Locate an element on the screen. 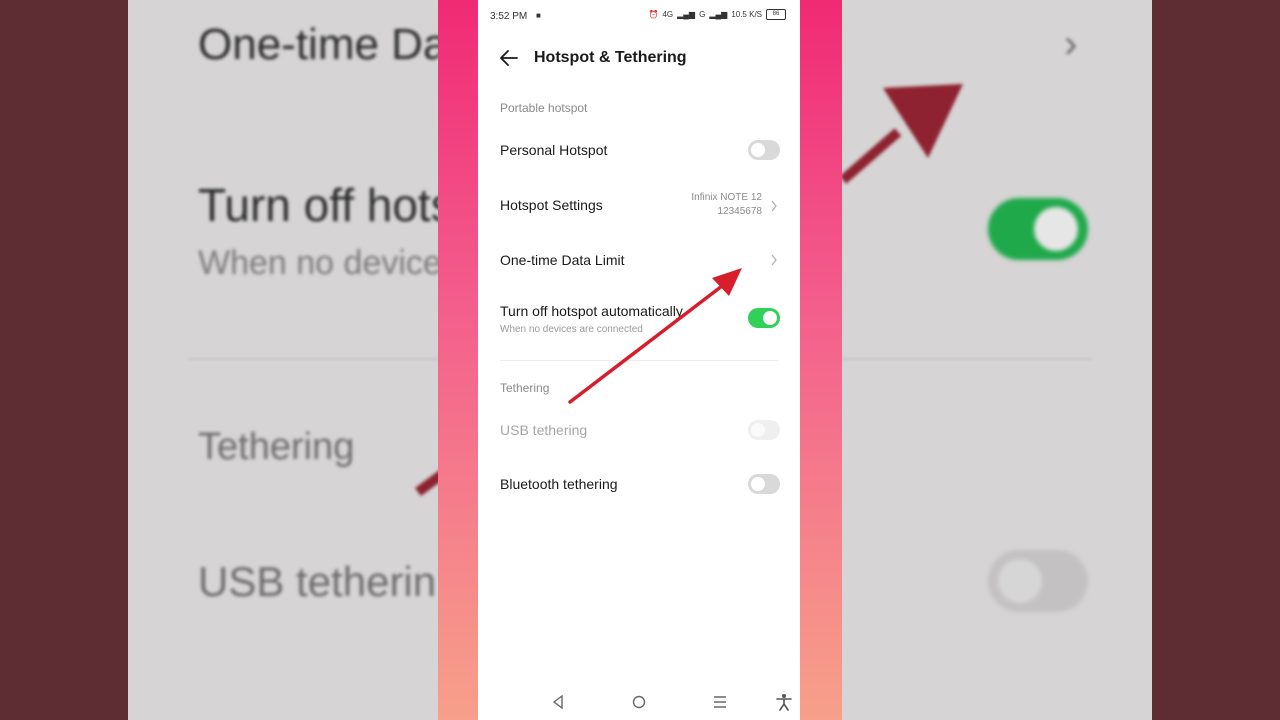  bluetooth-tethering-label: Bluetooth tethering is located at coordinates (559, 484).